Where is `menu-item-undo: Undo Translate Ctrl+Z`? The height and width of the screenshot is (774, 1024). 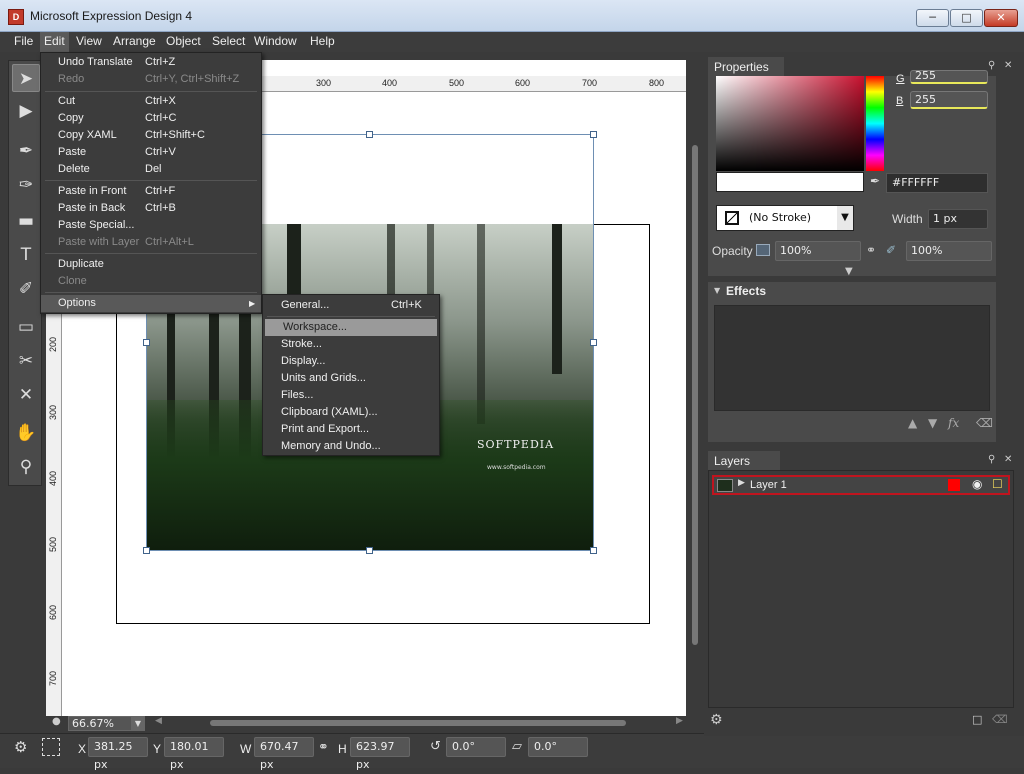 menu-item-undo: Undo Translate Ctrl+Z is located at coordinates (151, 62).